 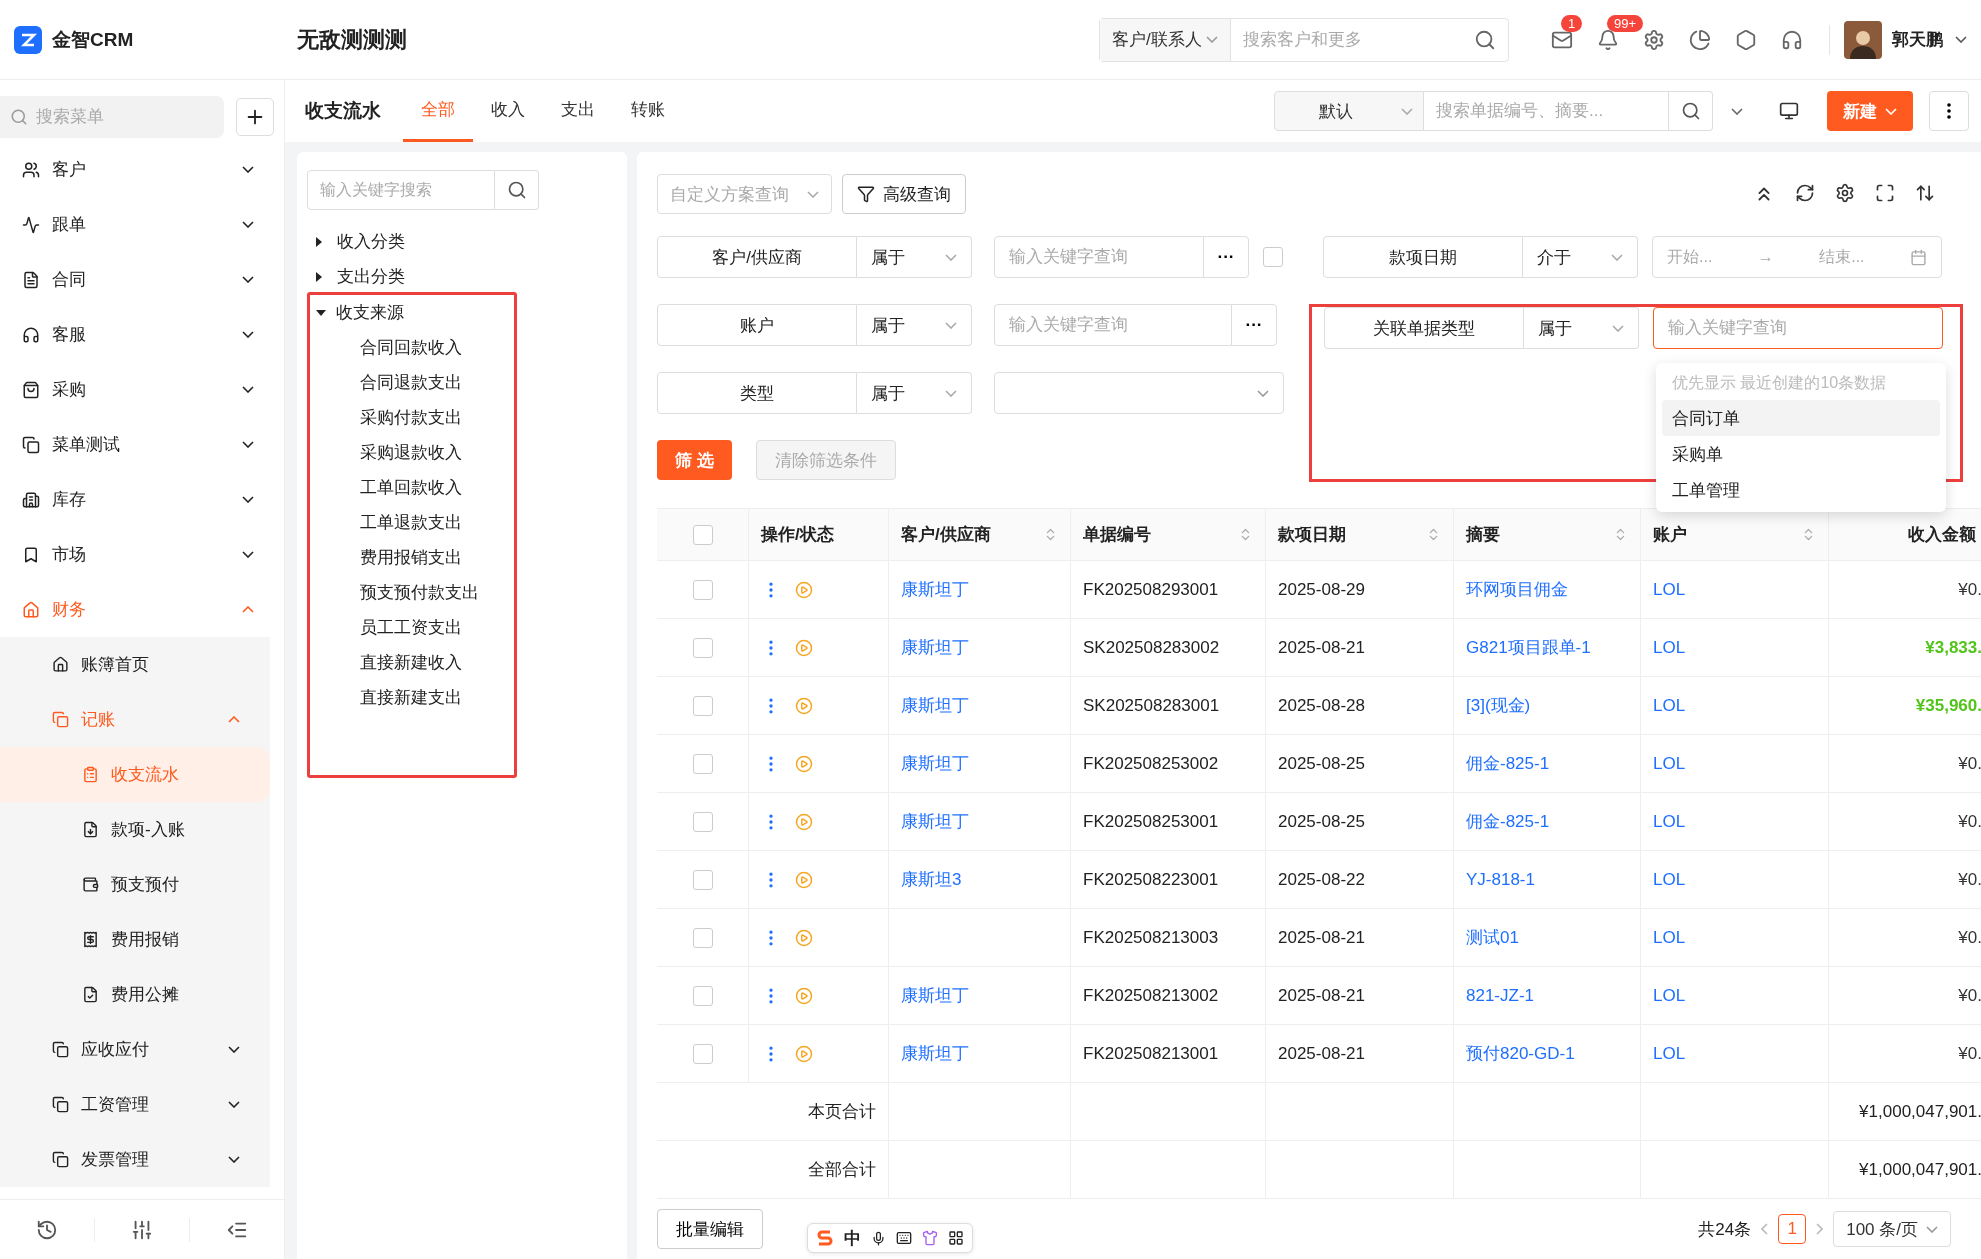 What do you see at coordinates (412, 557) in the screenshot?
I see `tree-node: 费用报销支出` at bounding box center [412, 557].